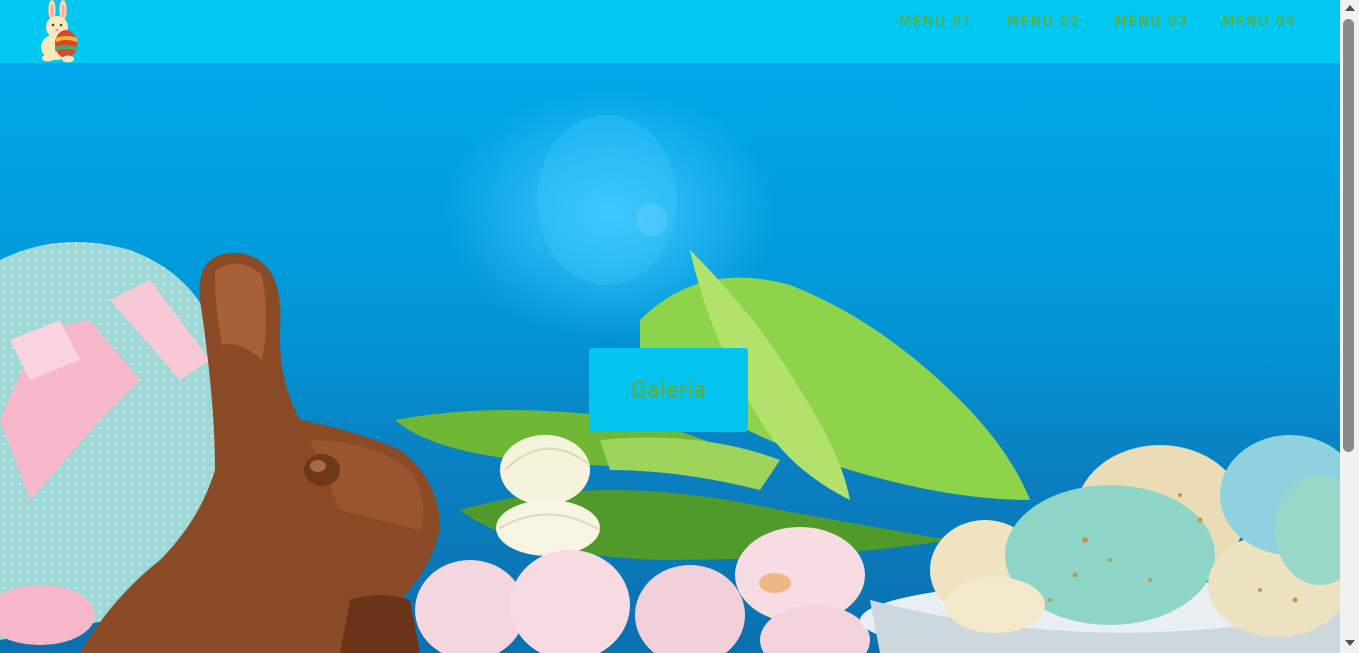 The image size is (1359, 653). What do you see at coordinates (1097, 22) in the screenshot?
I see `main-menu: MENU 01 MENU 02 MENU 03 MENU 04` at bounding box center [1097, 22].